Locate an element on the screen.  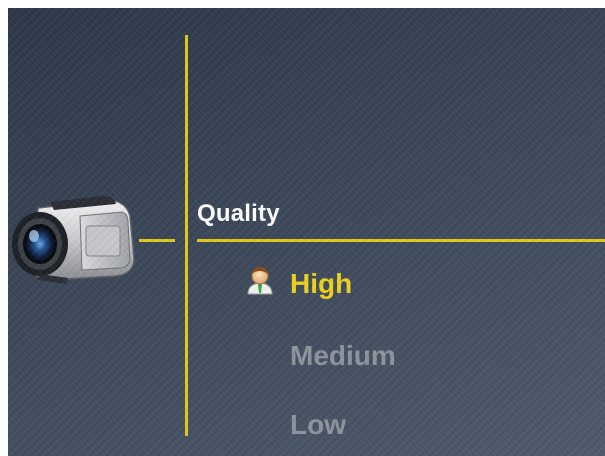
category-underline is located at coordinates (401, 240).